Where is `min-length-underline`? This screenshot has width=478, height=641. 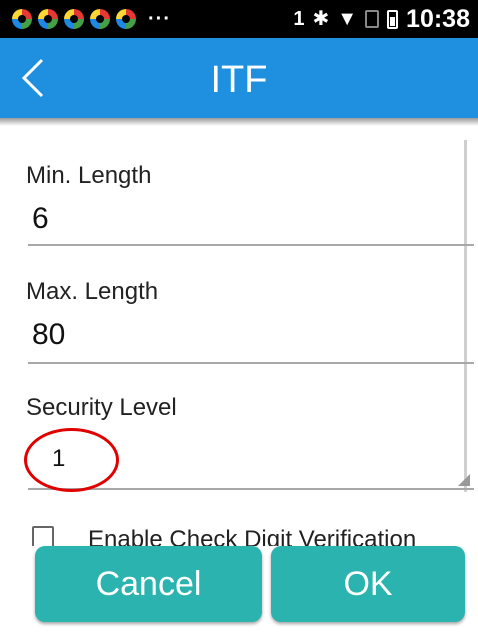 min-length-underline is located at coordinates (251, 245).